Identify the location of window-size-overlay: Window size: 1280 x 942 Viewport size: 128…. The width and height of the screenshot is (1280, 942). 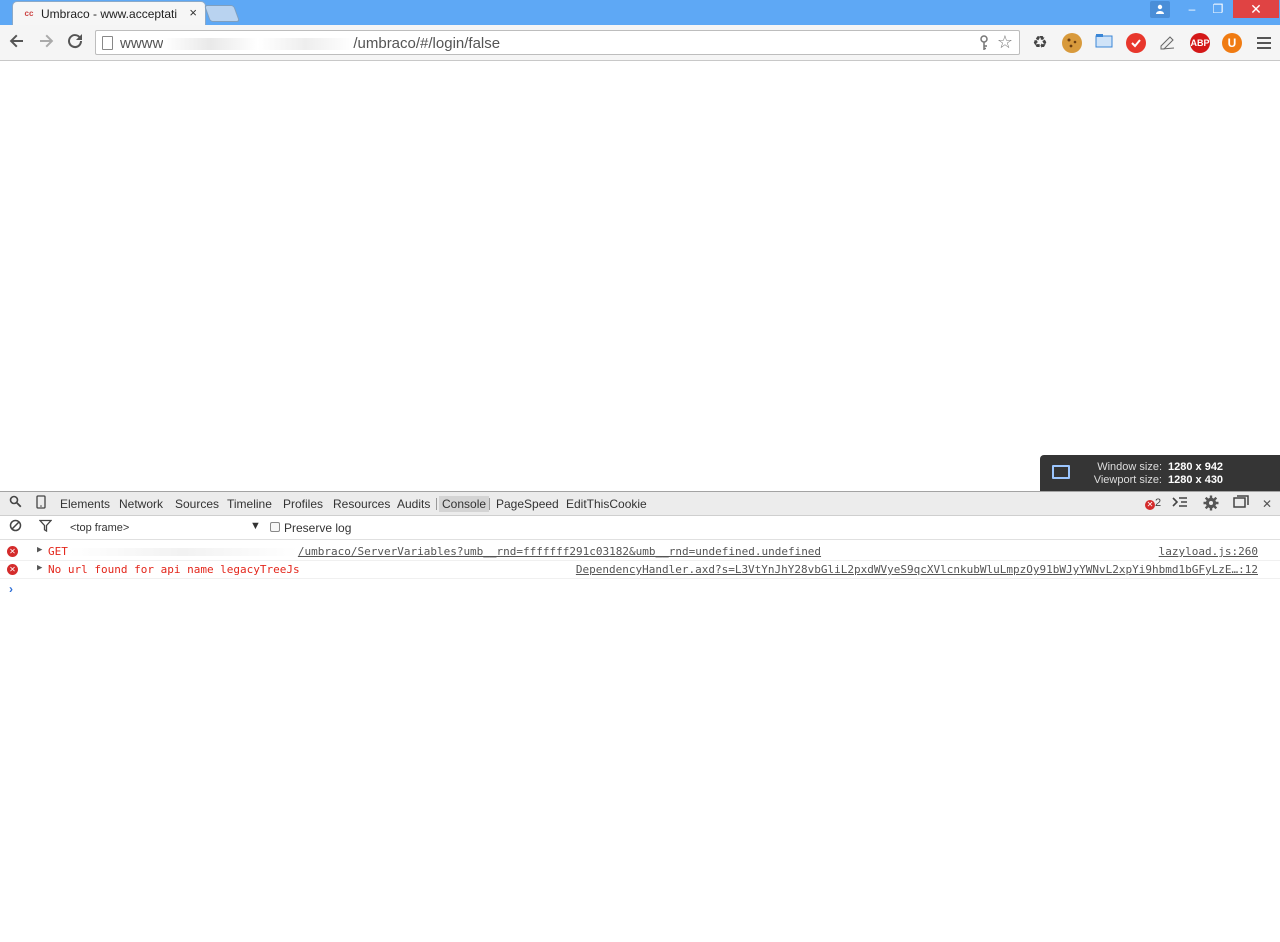
(1160, 473).